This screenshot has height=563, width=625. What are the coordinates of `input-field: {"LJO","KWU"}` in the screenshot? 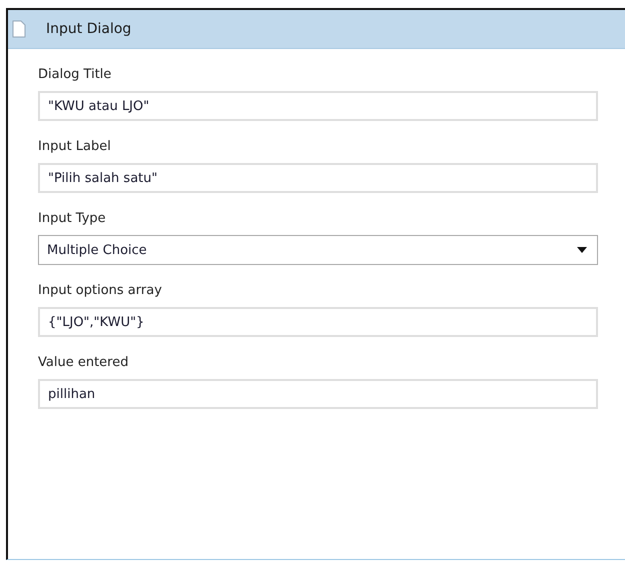 It's located at (318, 322).